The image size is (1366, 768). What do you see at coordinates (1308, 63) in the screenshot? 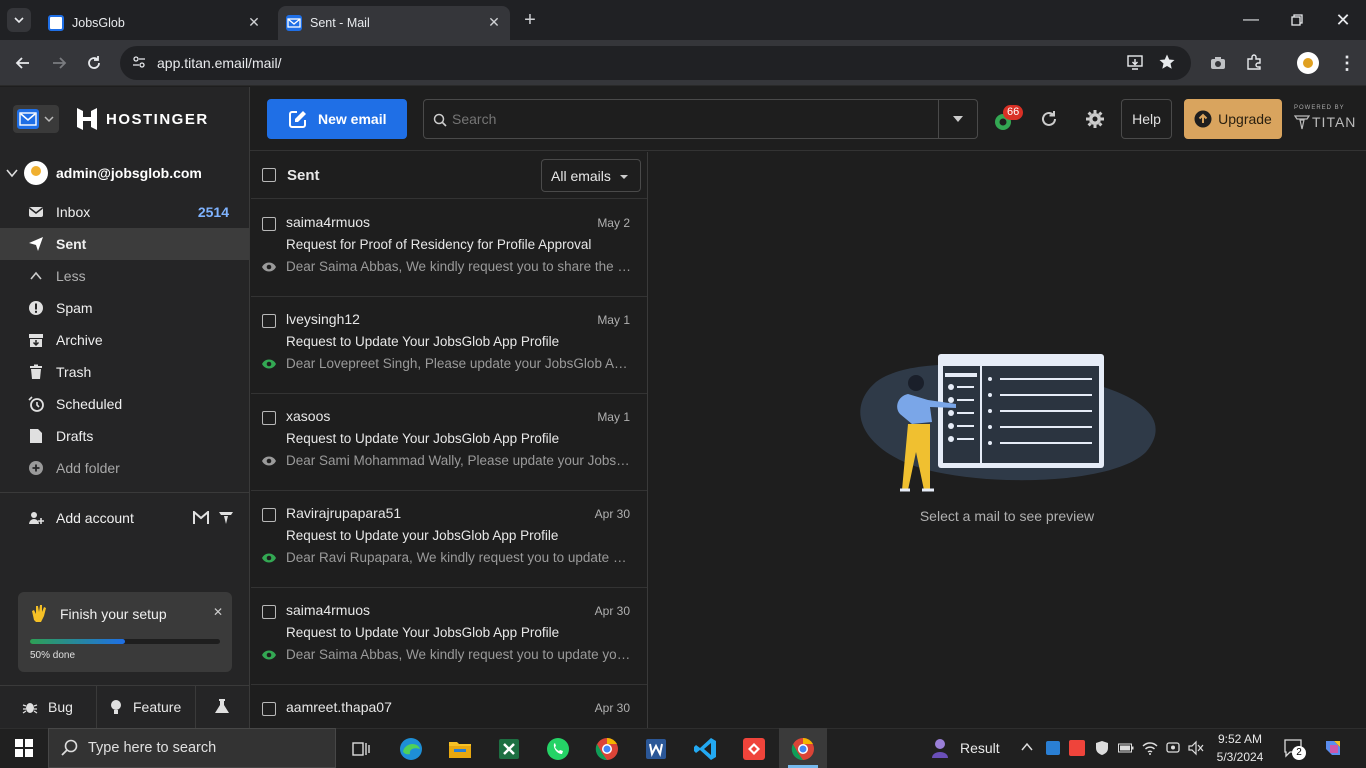
I see `profile-avatar` at bounding box center [1308, 63].